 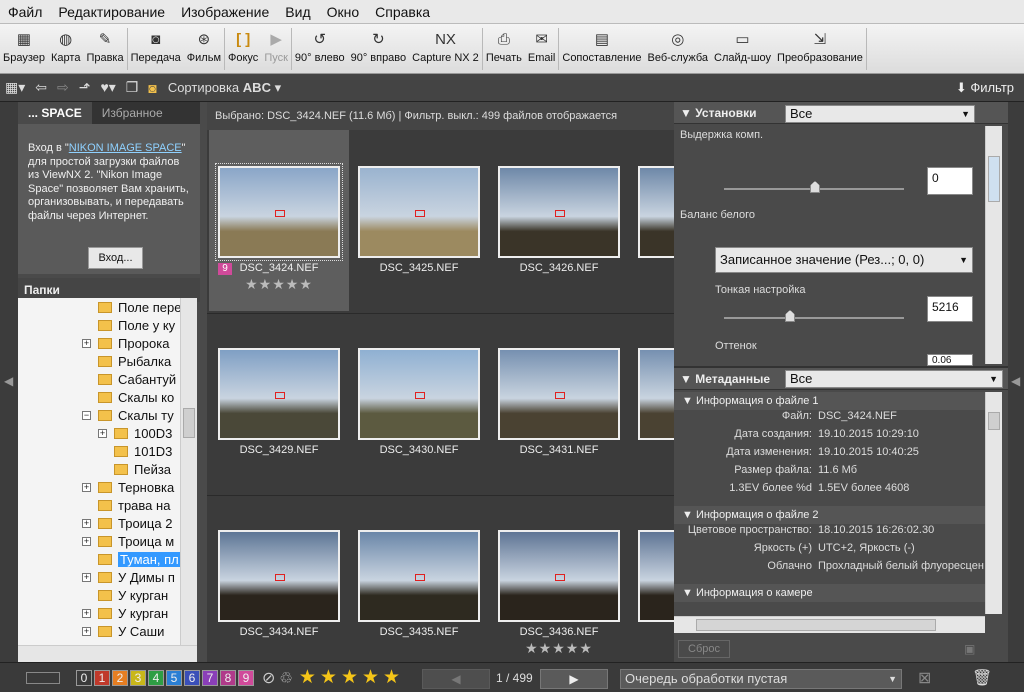 What do you see at coordinates (504, 49) in the screenshot?
I see `toolbar-button-10: ⎙ Печать` at bounding box center [504, 49].